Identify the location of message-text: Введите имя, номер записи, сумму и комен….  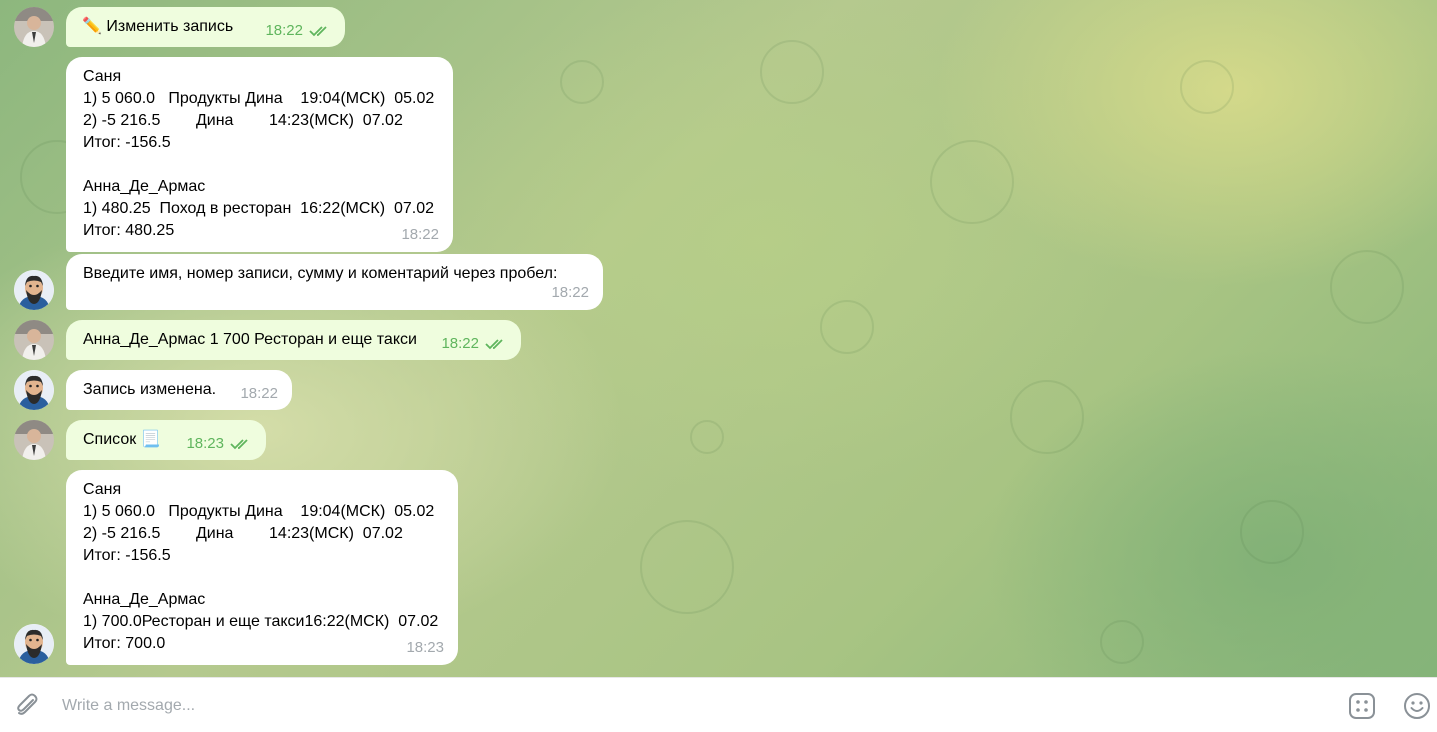
(320, 273).